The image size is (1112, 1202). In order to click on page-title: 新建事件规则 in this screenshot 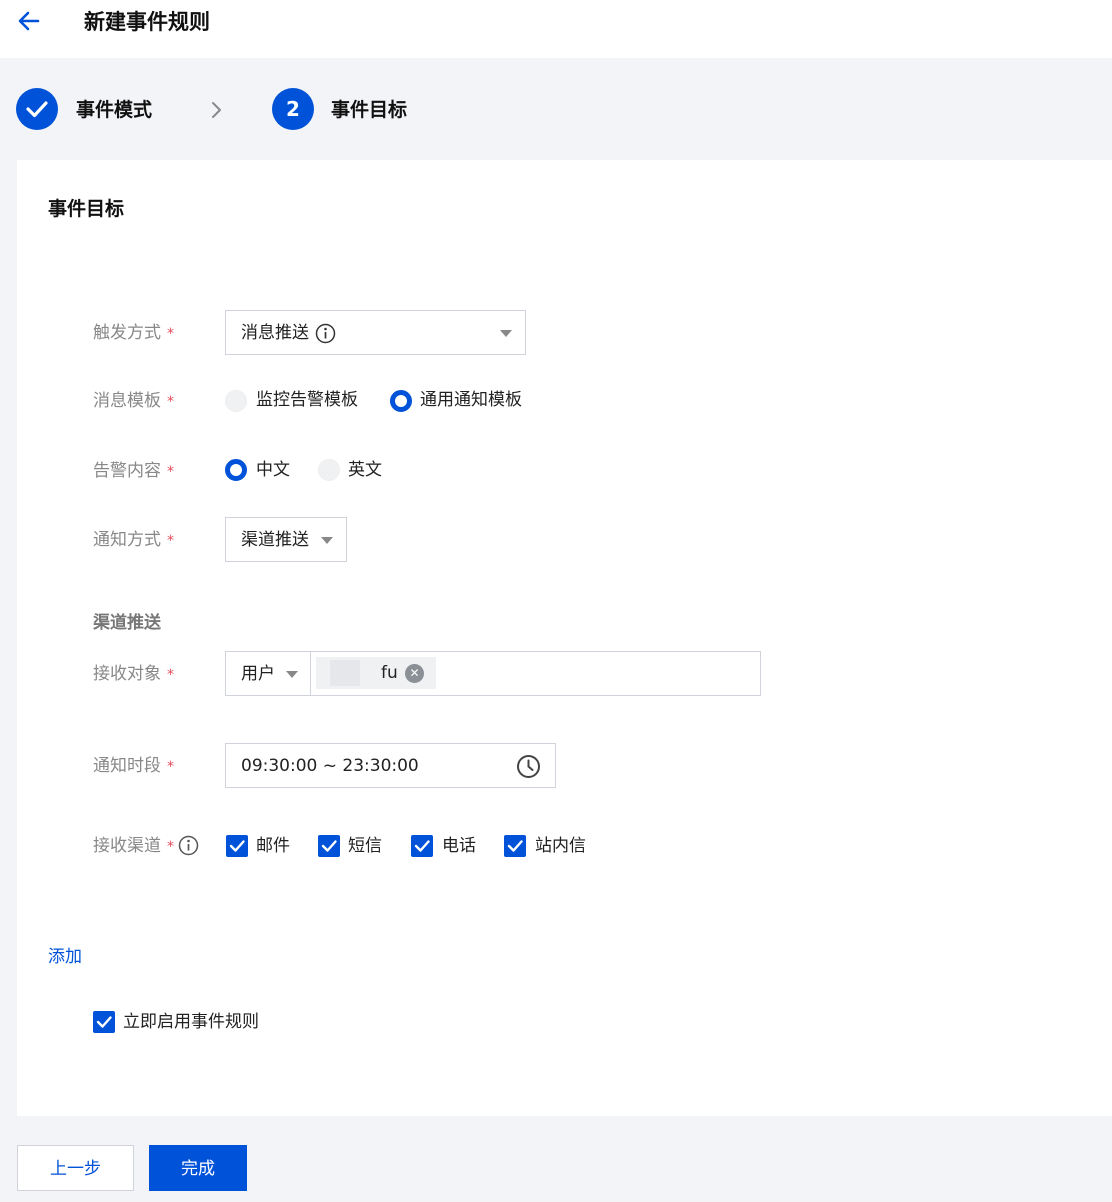, I will do `click(147, 22)`.